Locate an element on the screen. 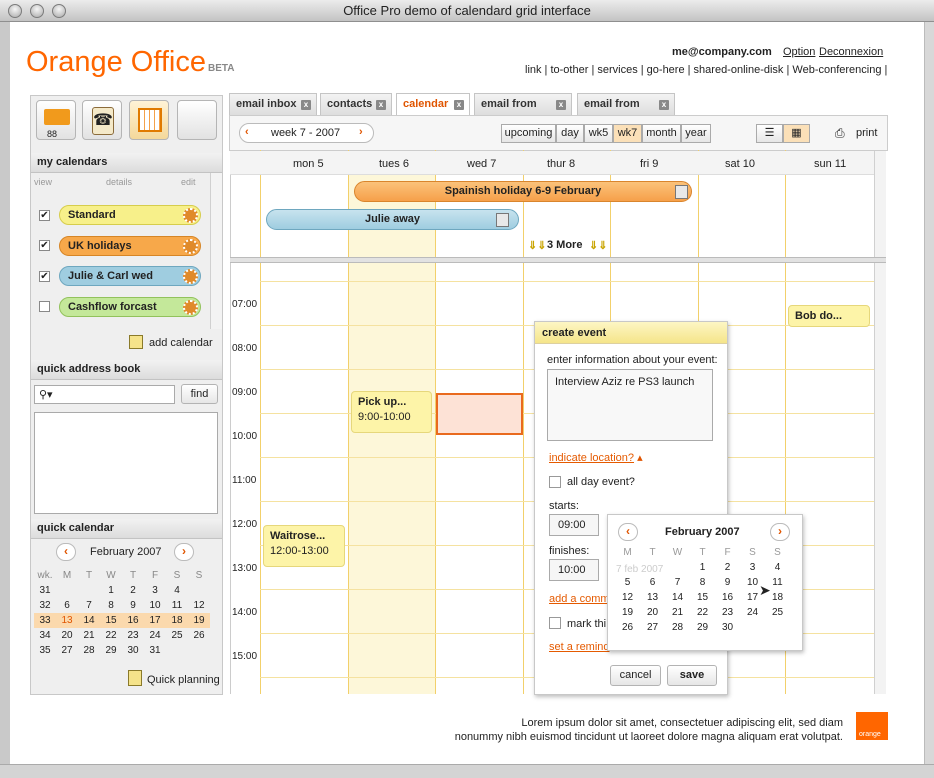 This screenshot has height=778, width=934. day-cell: 30 is located at coordinates (133, 650).